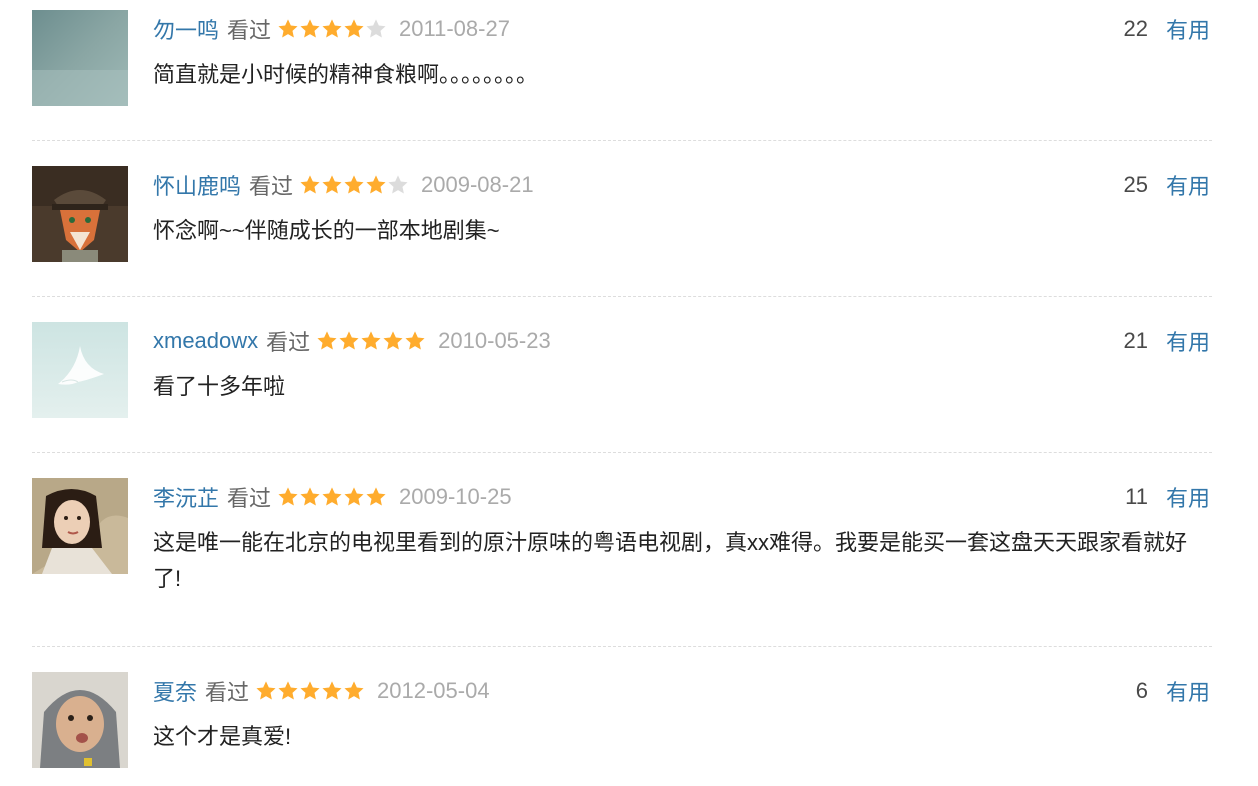  I want to click on comment-date: 2012-05-04, so click(433, 690).